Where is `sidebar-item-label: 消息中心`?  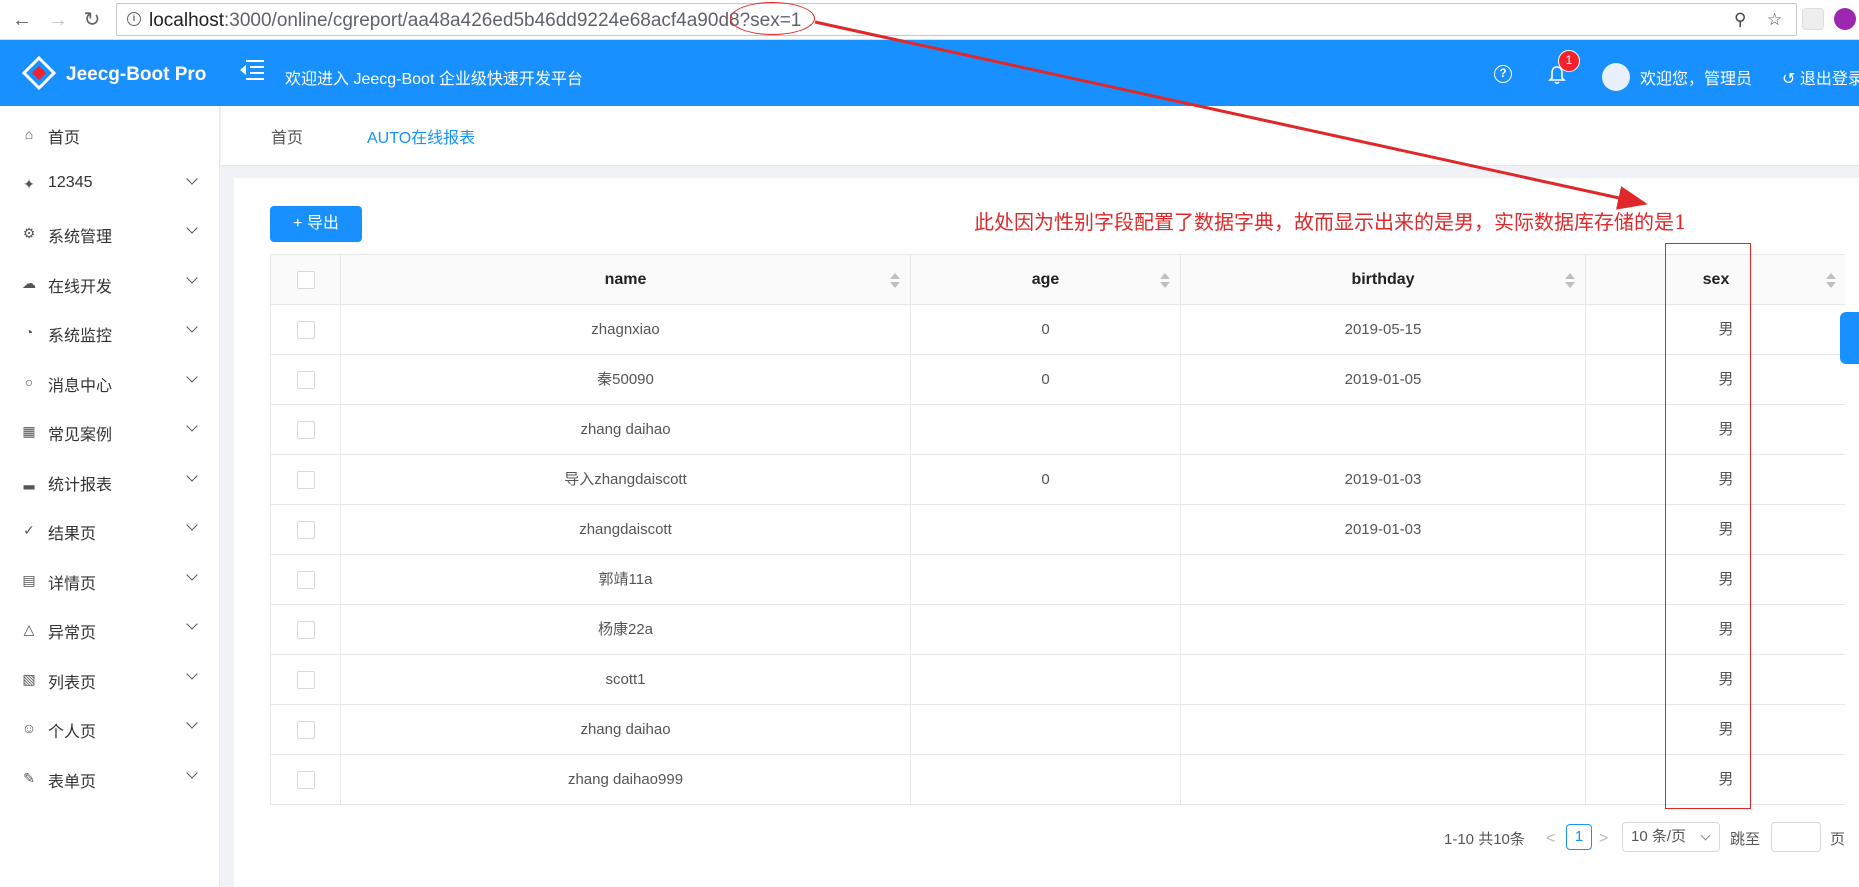 sidebar-item-label: 消息中心 is located at coordinates (80, 386).